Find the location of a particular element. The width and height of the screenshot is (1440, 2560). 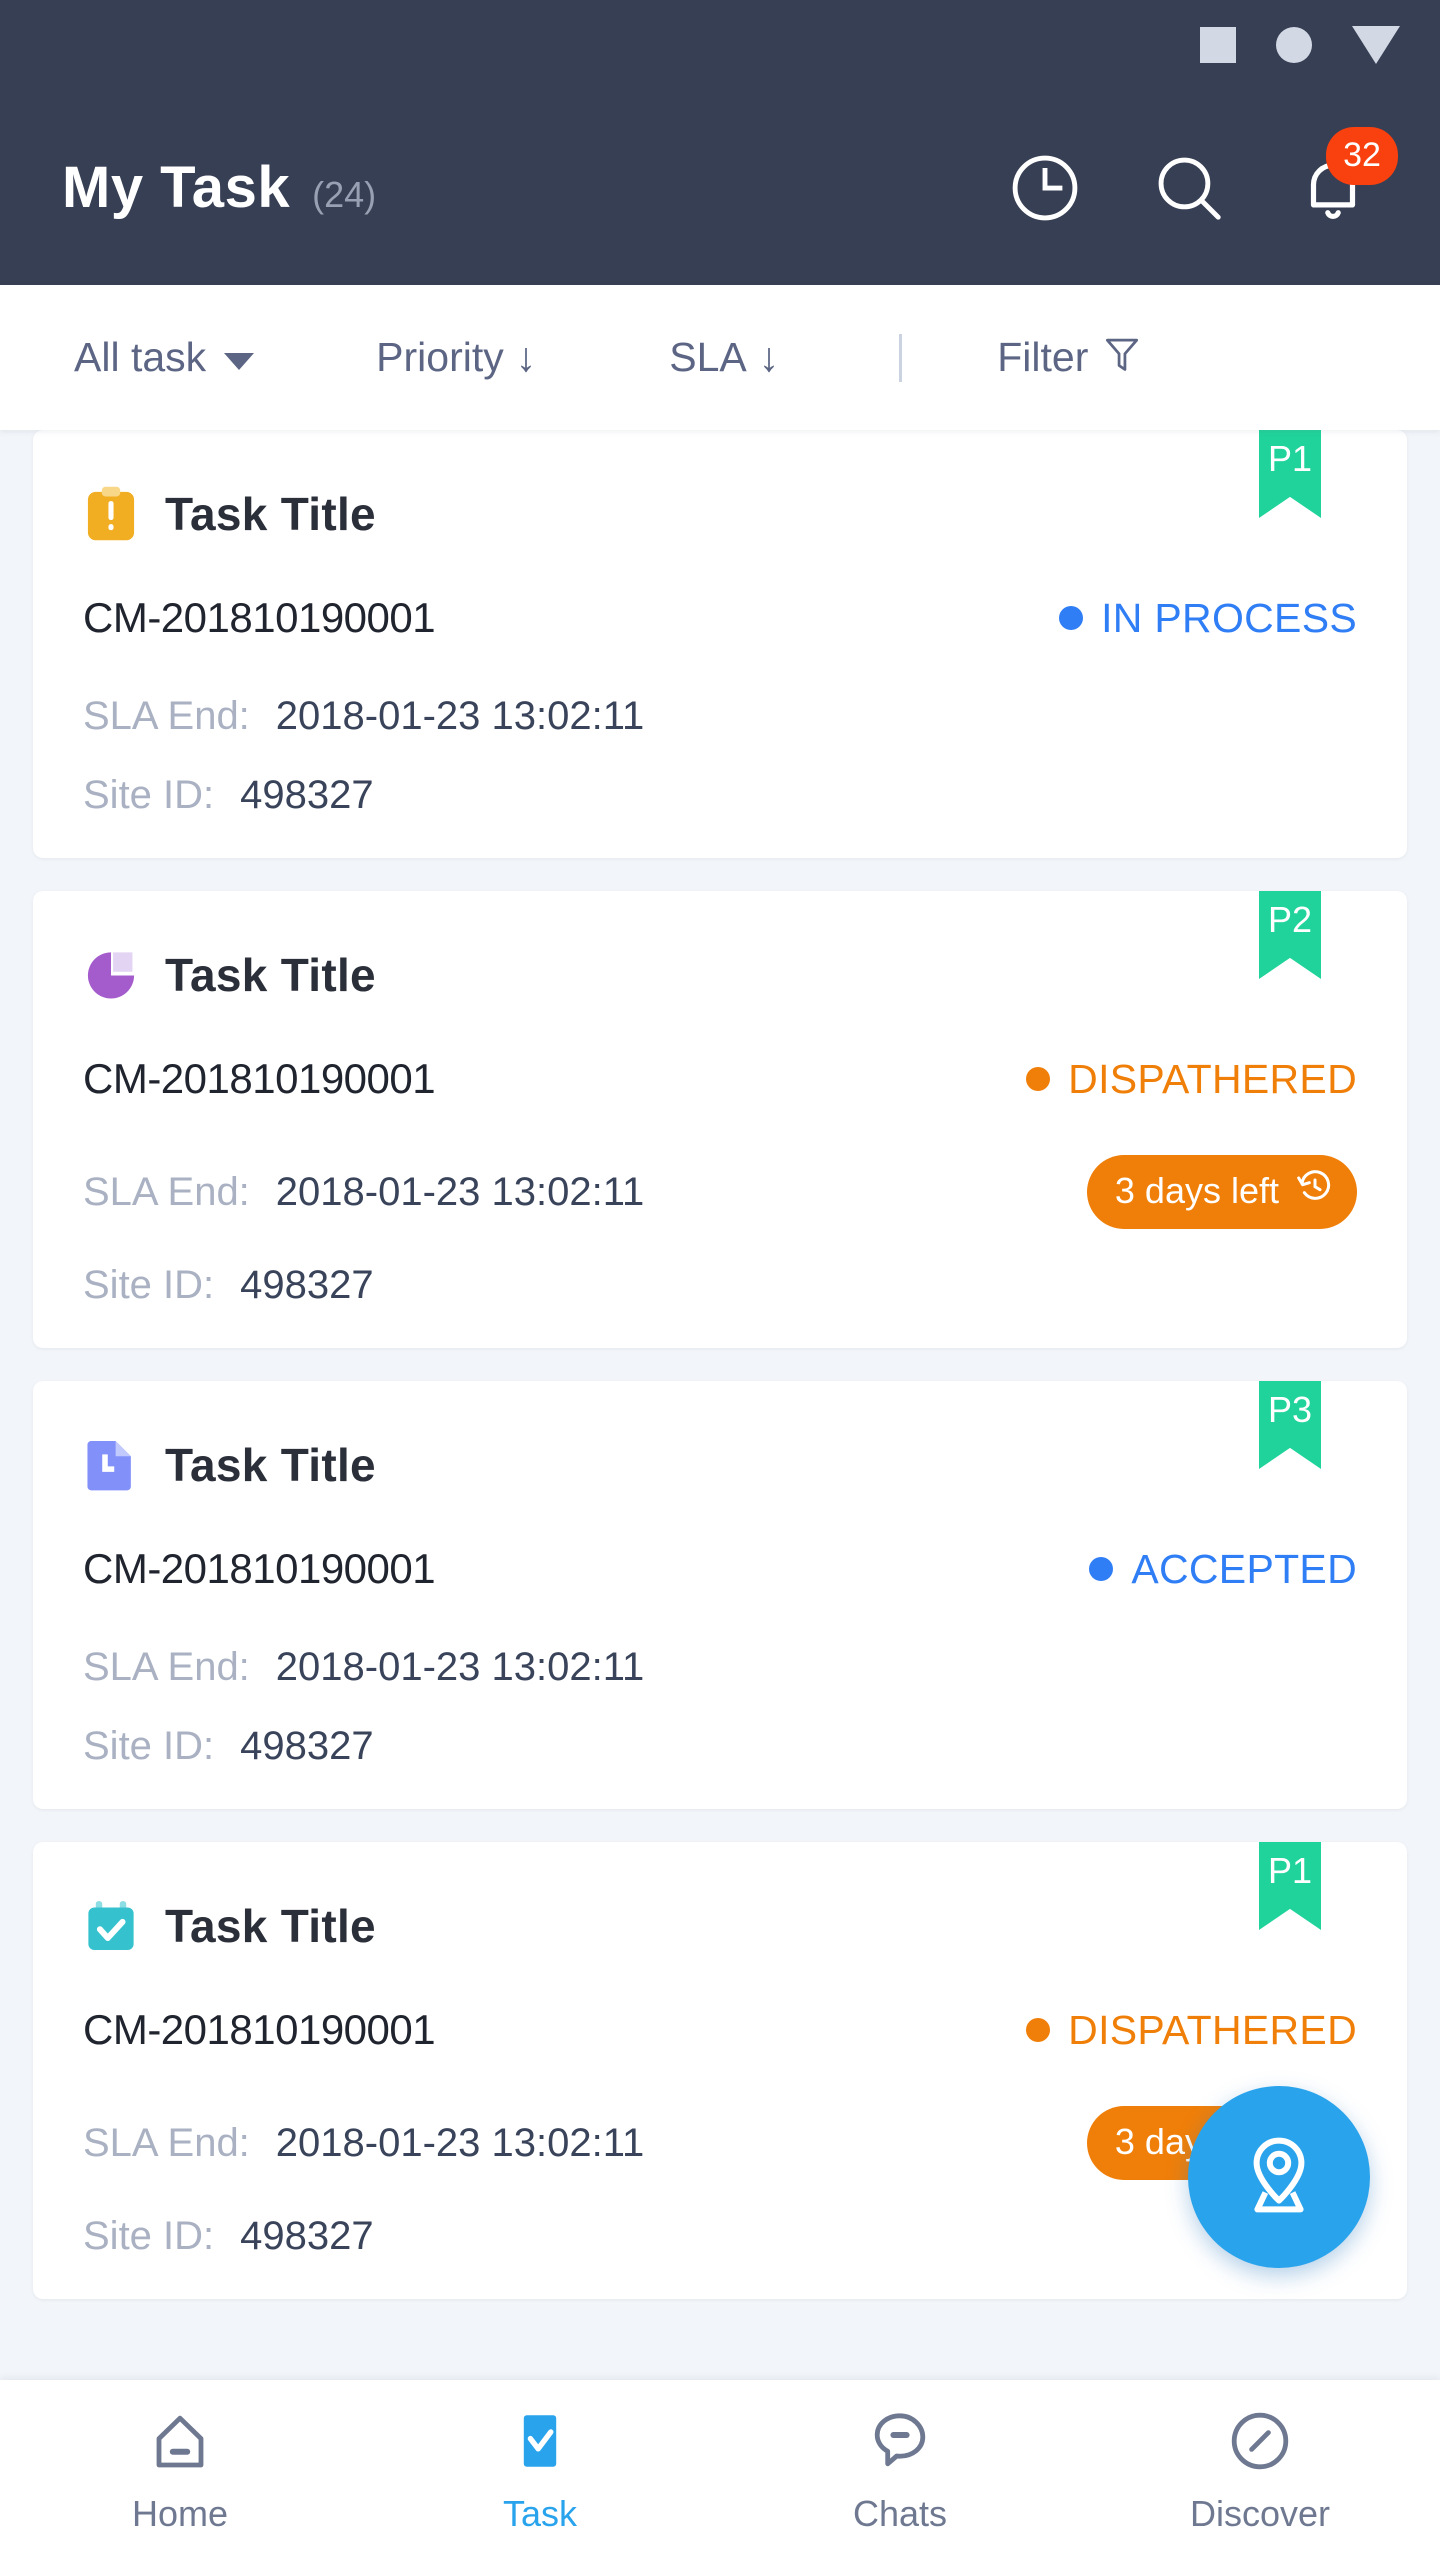

app-bar-actions: 32 is located at coordinates (1202, 176).